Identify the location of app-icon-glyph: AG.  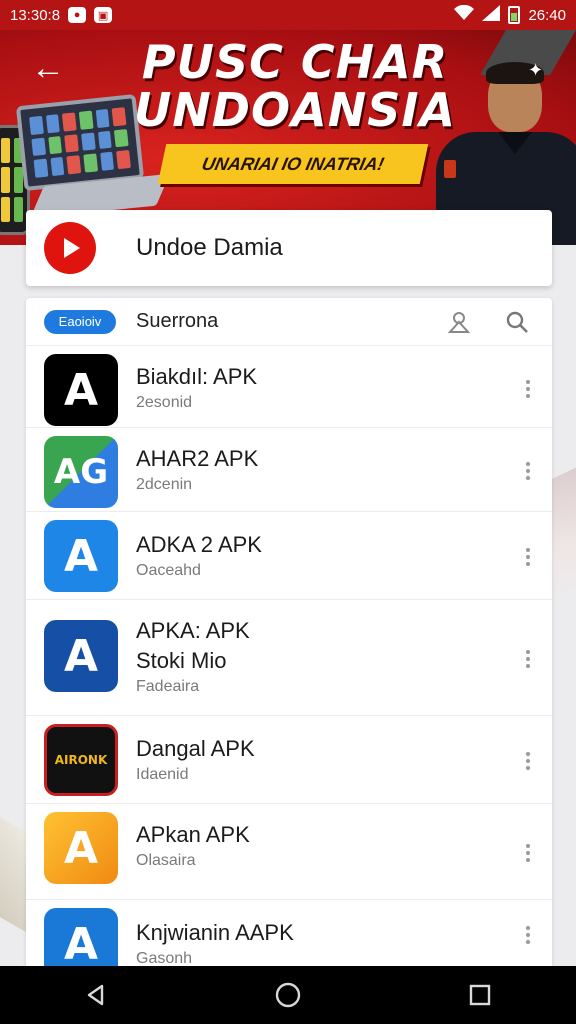
(81, 472).